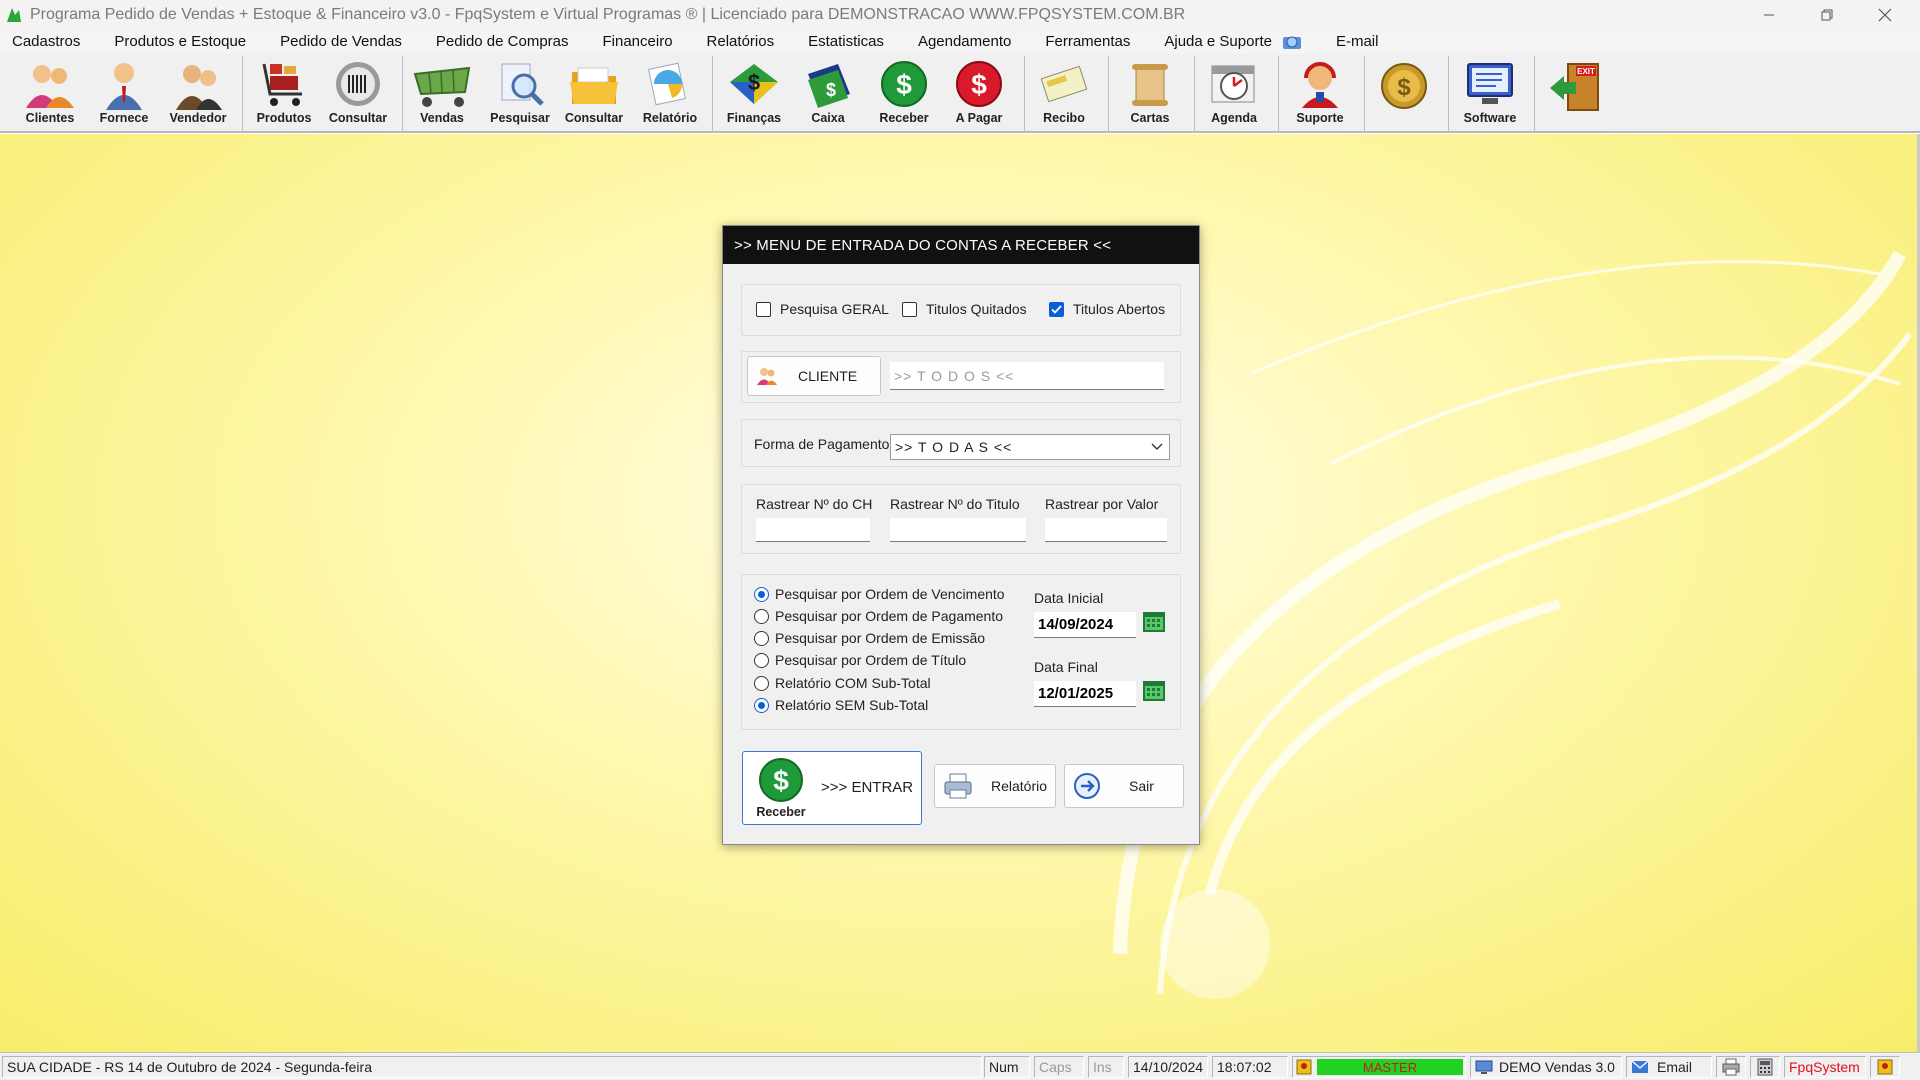 The width and height of the screenshot is (1920, 1080). I want to click on relatorio-button: Relatório, so click(995, 786).